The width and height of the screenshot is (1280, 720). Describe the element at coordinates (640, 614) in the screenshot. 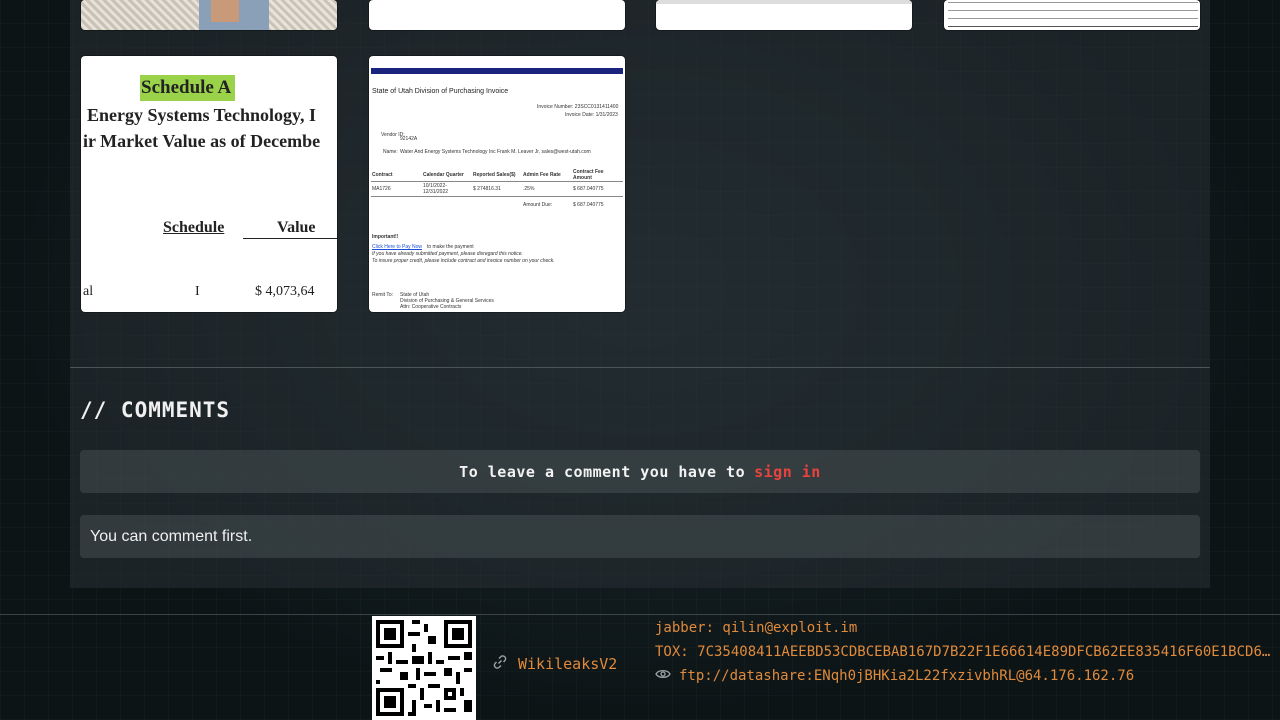

I see `footer-divider` at that location.